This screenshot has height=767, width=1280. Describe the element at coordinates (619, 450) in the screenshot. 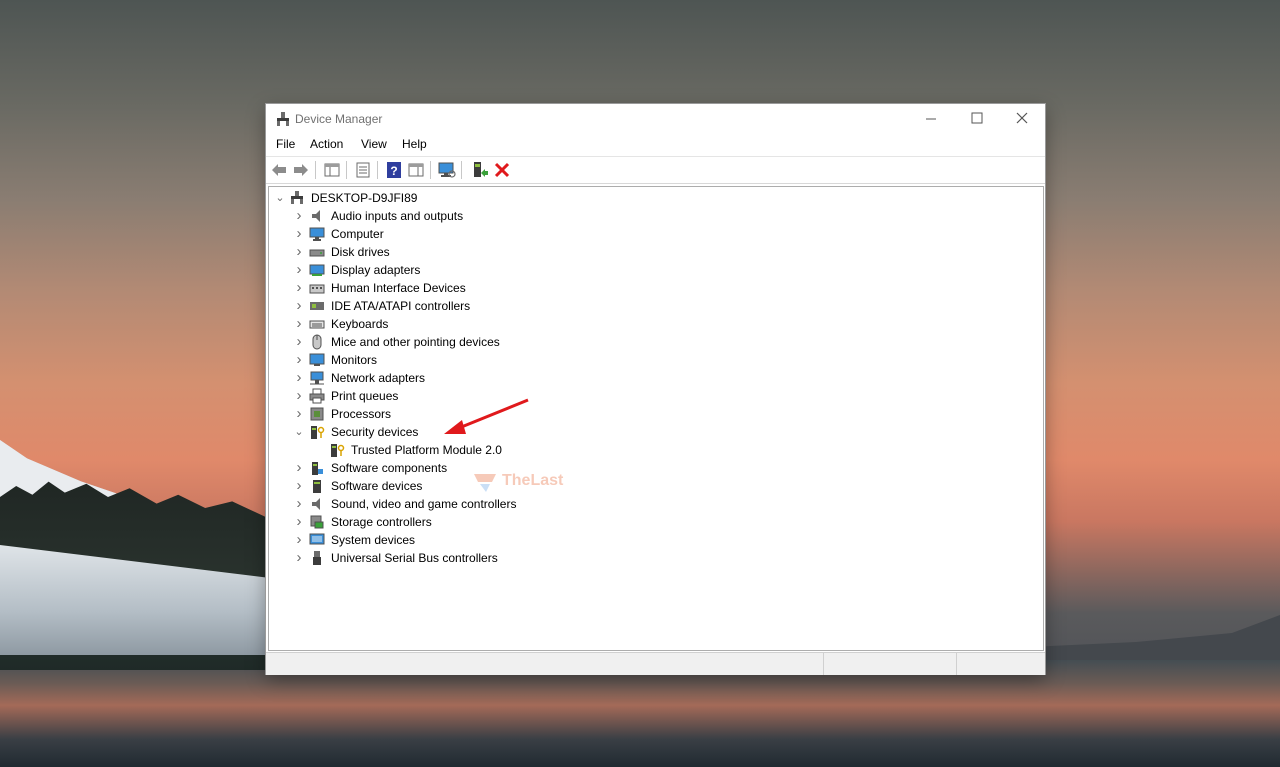

I see `tree-child-item: Trusted Platform Module 2.0` at that location.